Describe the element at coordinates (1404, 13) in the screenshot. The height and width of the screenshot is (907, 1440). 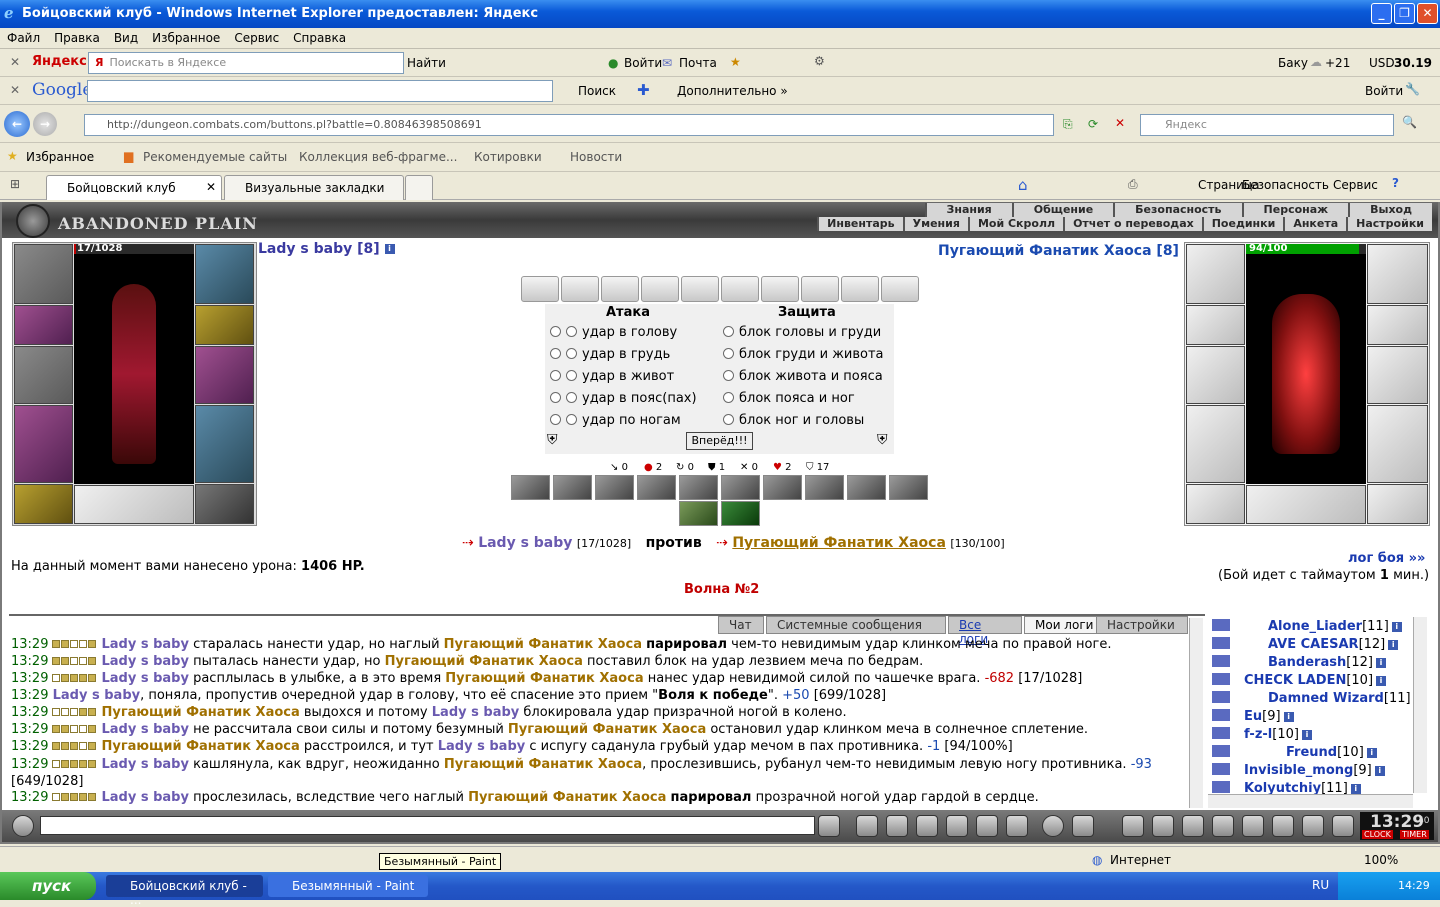
I see `maximize-button: ❐` at that location.